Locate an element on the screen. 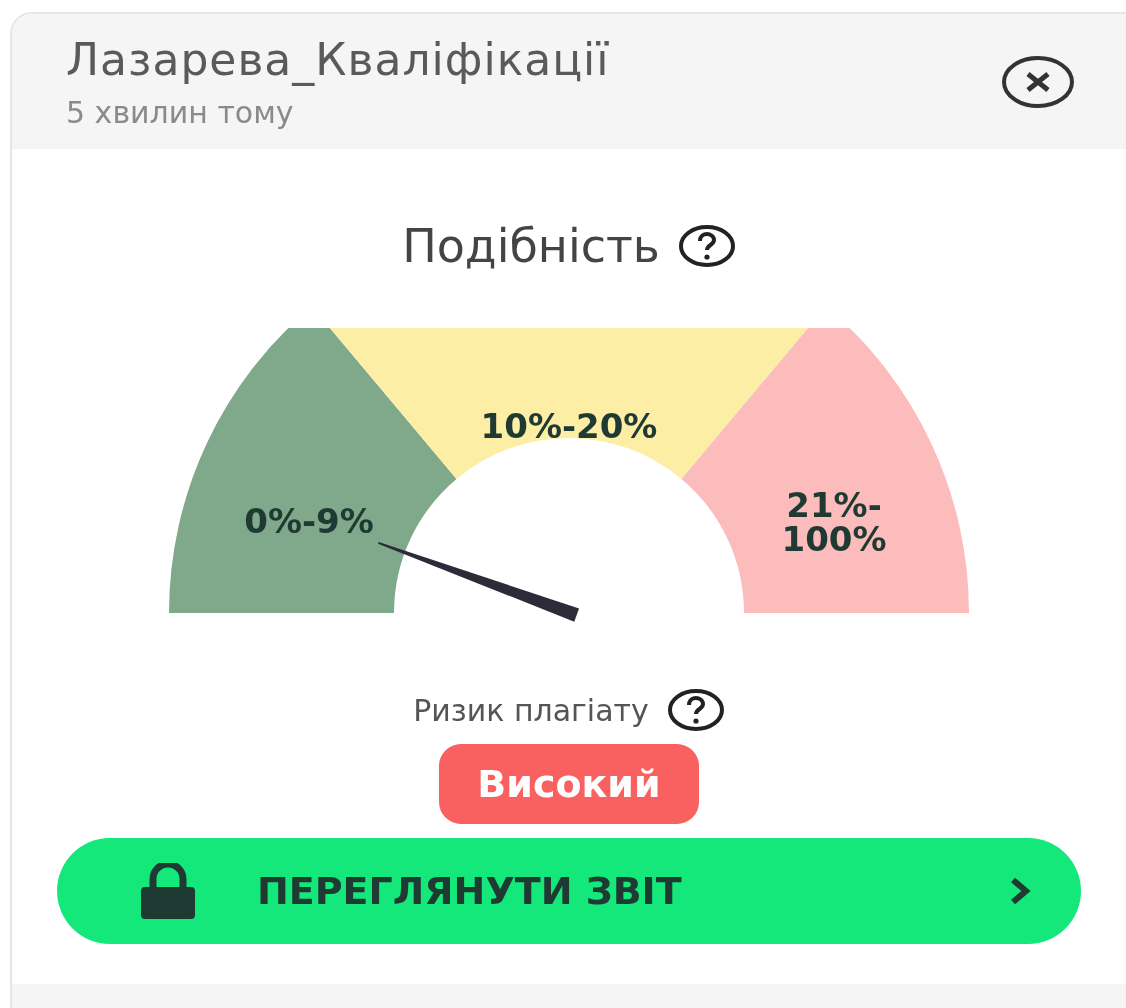  risk-label: Ризик плагіату is located at coordinates (531, 710).